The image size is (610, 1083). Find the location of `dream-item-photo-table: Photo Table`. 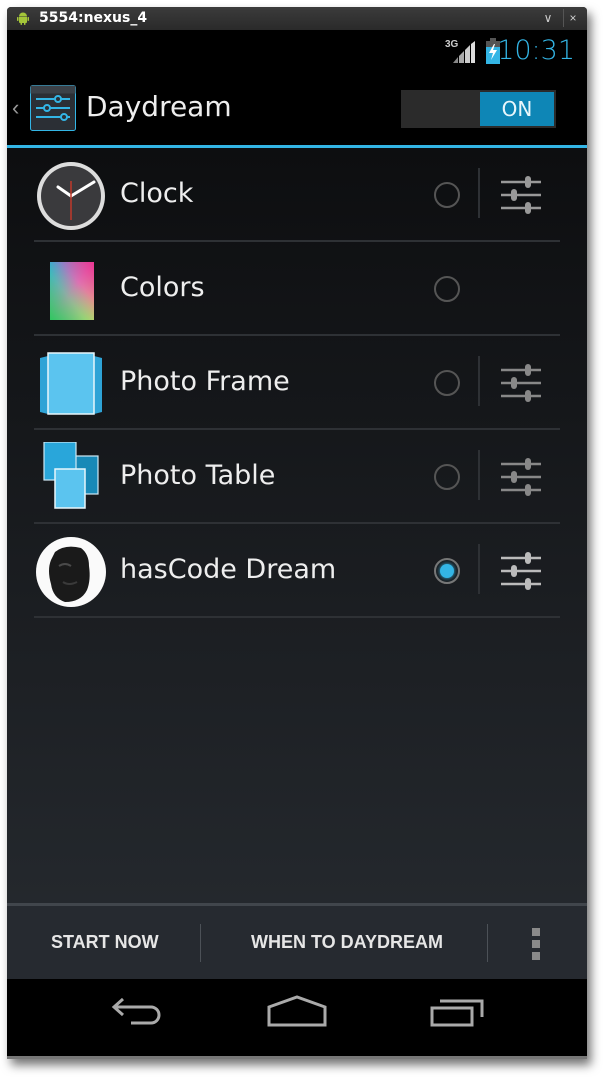

dream-item-photo-table: Photo Table is located at coordinates (297, 477).